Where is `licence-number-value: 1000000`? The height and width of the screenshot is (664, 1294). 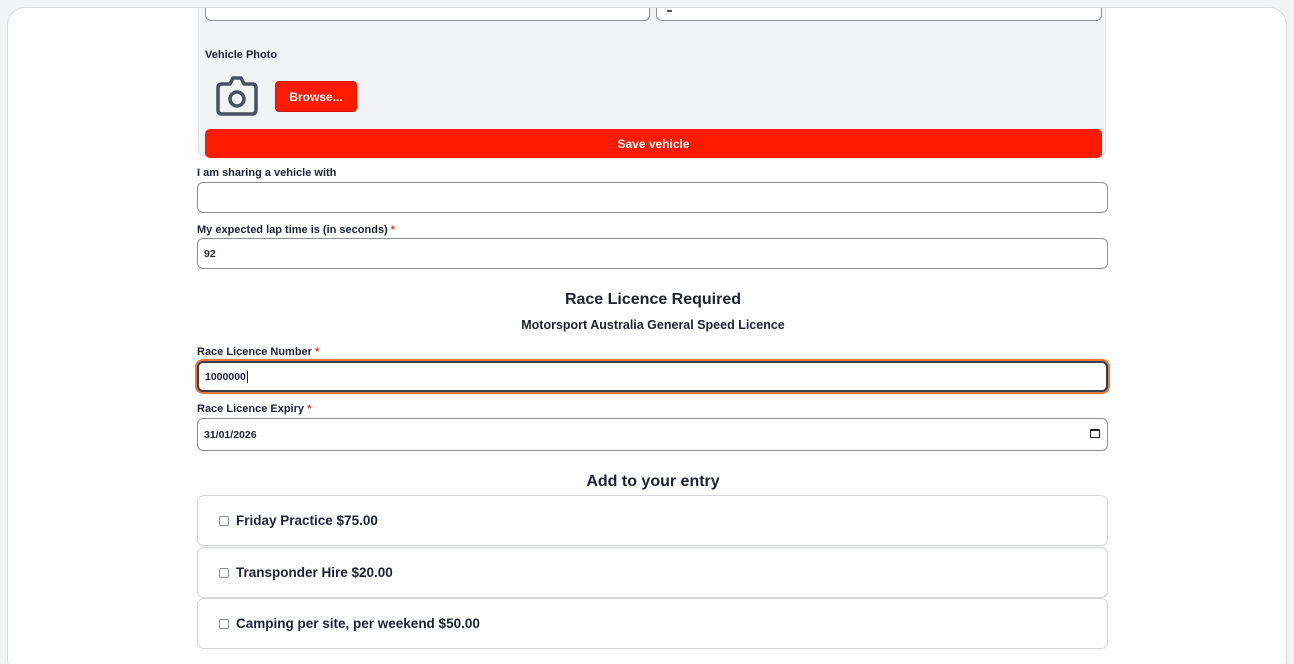
licence-number-value: 1000000 is located at coordinates (225, 376).